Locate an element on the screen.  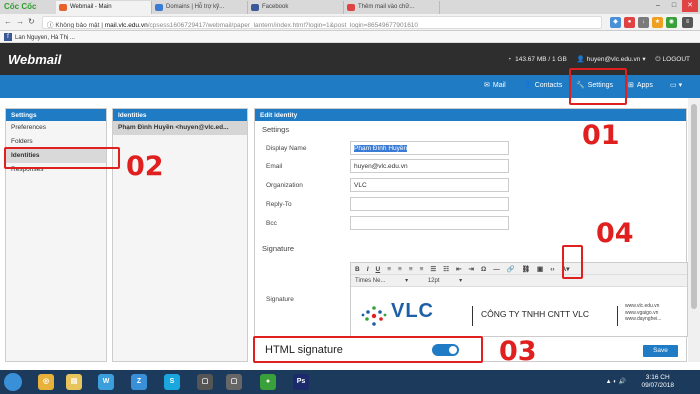
link-icon: 🔗 is located at coordinates (511, 269).